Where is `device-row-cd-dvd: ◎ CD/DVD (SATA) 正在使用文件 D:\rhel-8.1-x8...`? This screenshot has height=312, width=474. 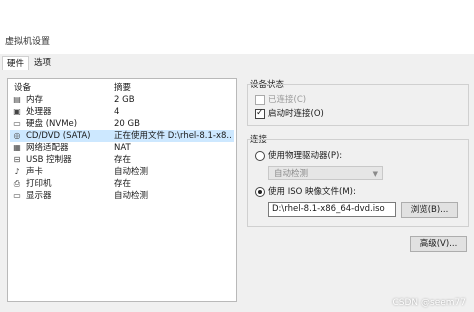 device-row-cd-dvd: ◎ CD/DVD (SATA) 正在使用文件 D:\rhel-8.1-x8... is located at coordinates (122, 136).